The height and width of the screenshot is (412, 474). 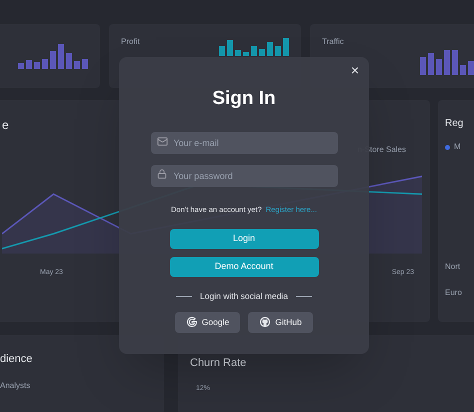 I want to click on region-label: Nort, so click(x=453, y=267).